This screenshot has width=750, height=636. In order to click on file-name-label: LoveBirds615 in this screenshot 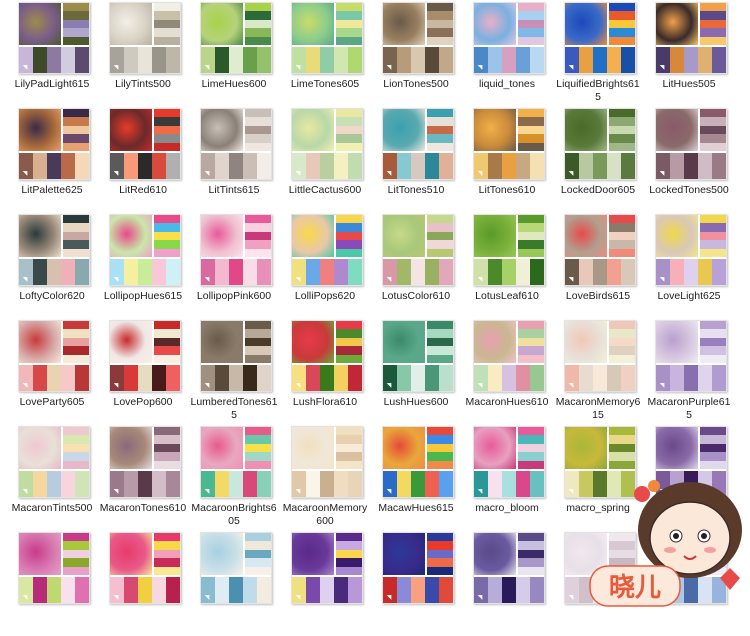, I will do `click(598, 296)`.